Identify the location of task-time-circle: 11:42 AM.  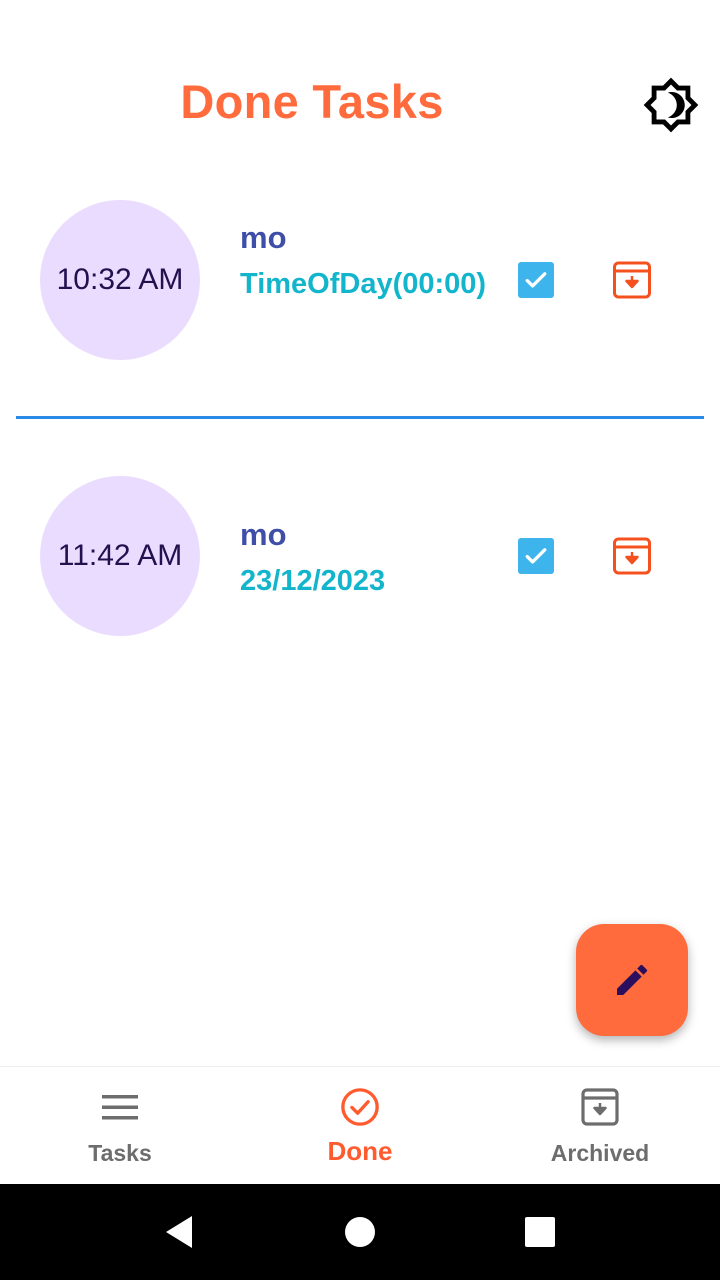
(120, 556).